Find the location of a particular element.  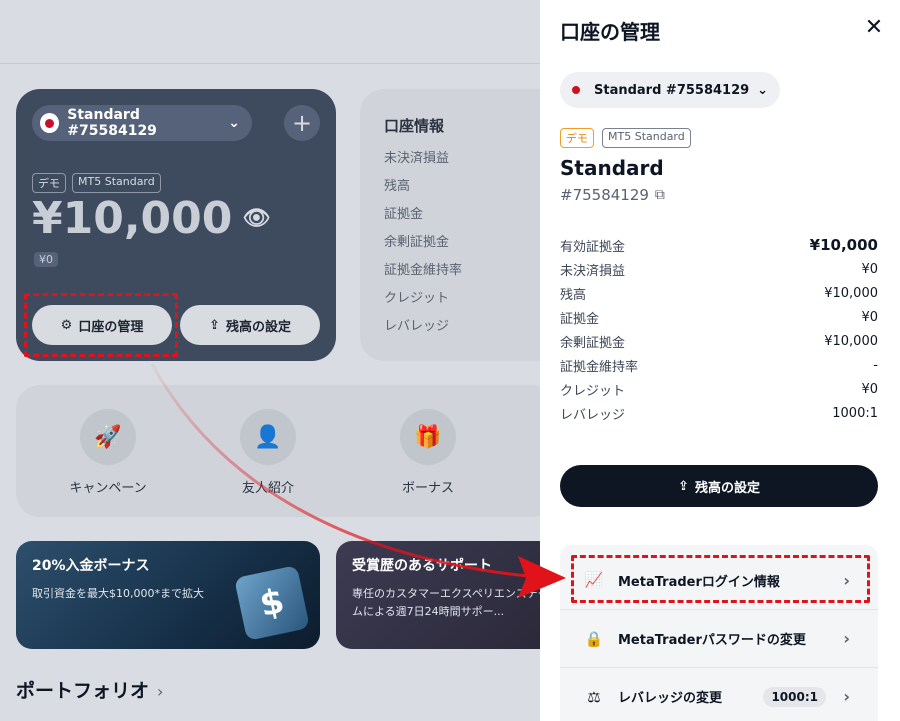

panel-set-balance-button: ⇪ 残高の設定 is located at coordinates (719, 486).